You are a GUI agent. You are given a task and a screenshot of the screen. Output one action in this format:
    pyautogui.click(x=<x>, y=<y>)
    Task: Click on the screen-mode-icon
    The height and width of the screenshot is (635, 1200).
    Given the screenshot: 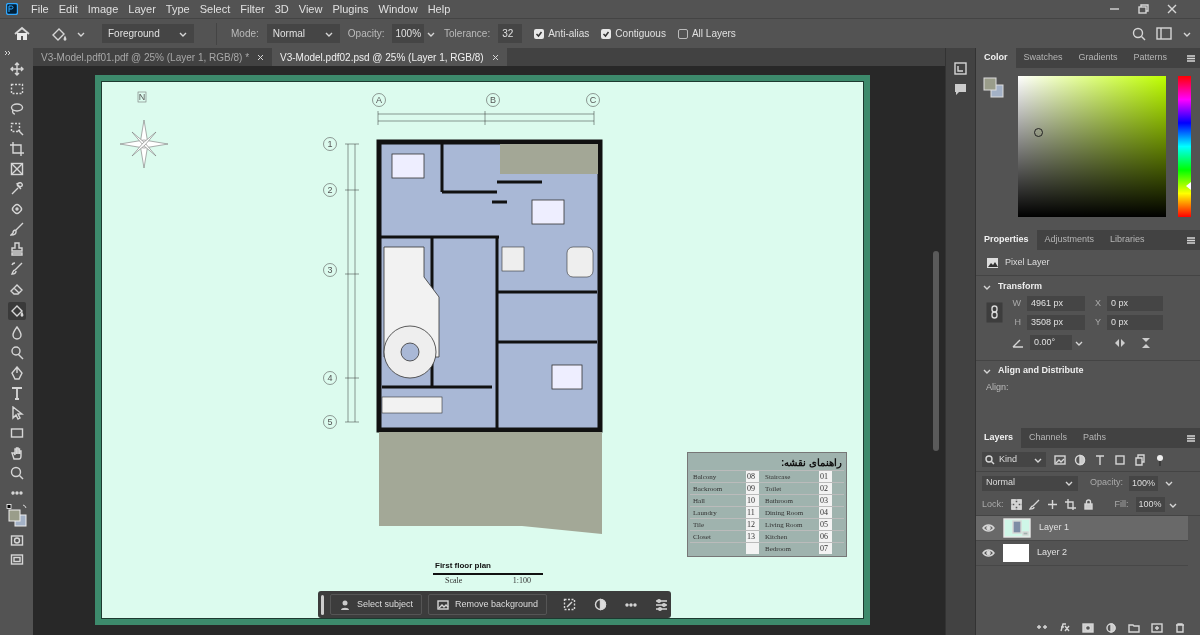 What is the action you would take?
    pyautogui.click(x=16, y=559)
    